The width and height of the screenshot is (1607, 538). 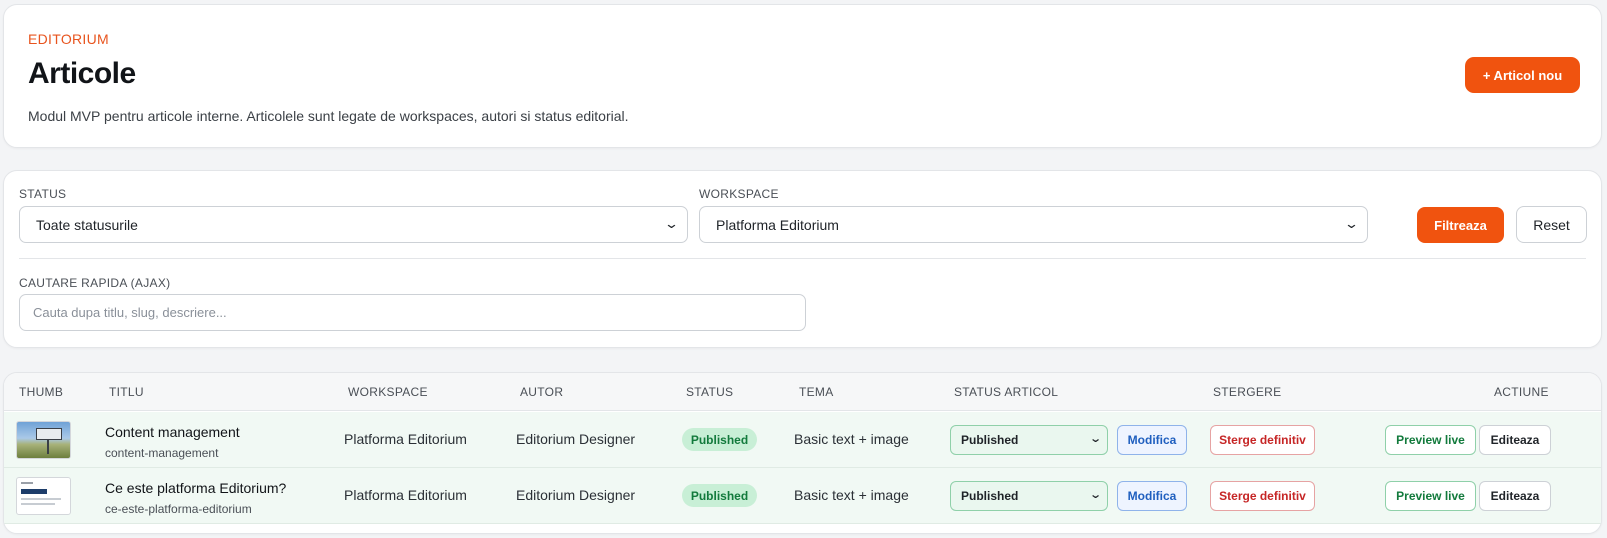 I want to click on column-workspace: WORKSPACE, so click(x=388, y=392).